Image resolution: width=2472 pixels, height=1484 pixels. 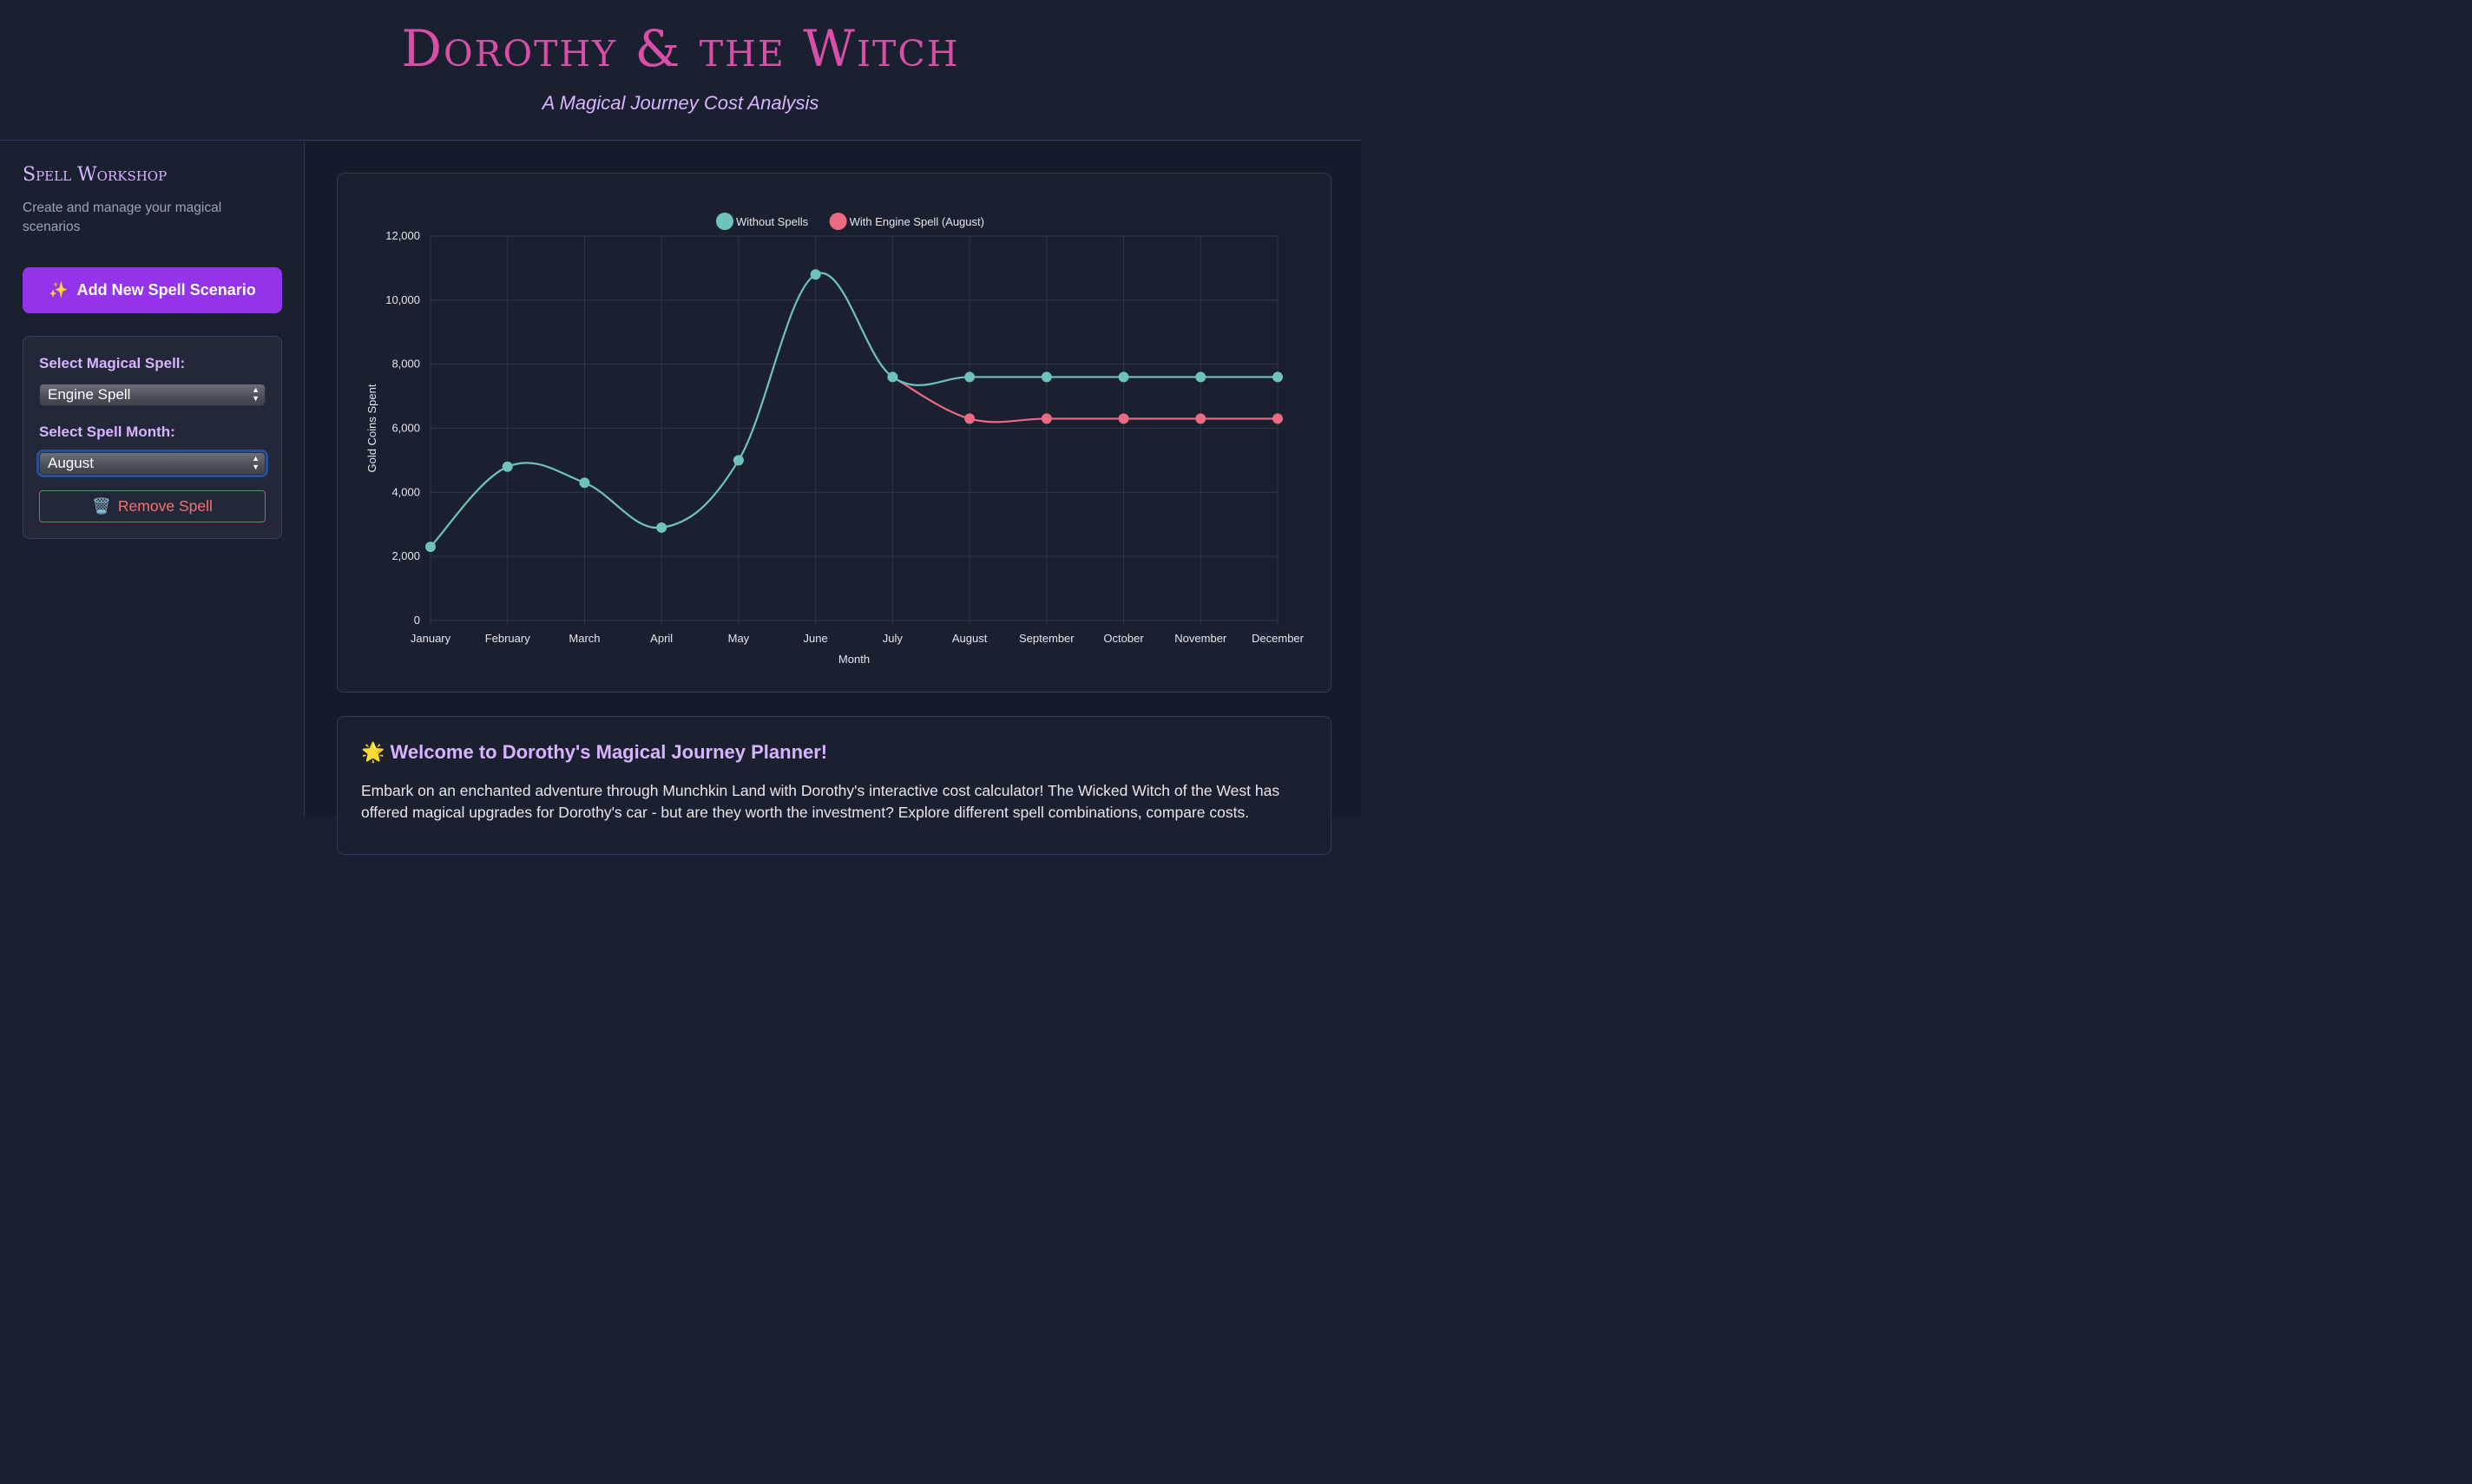 What do you see at coordinates (405, 364) in the screenshot?
I see `y-tick-label: 8,000` at bounding box center [405, 364].